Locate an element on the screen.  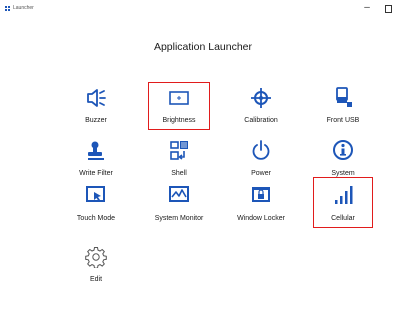
launcher-tile-system: System is located at coordinates (343, 164).